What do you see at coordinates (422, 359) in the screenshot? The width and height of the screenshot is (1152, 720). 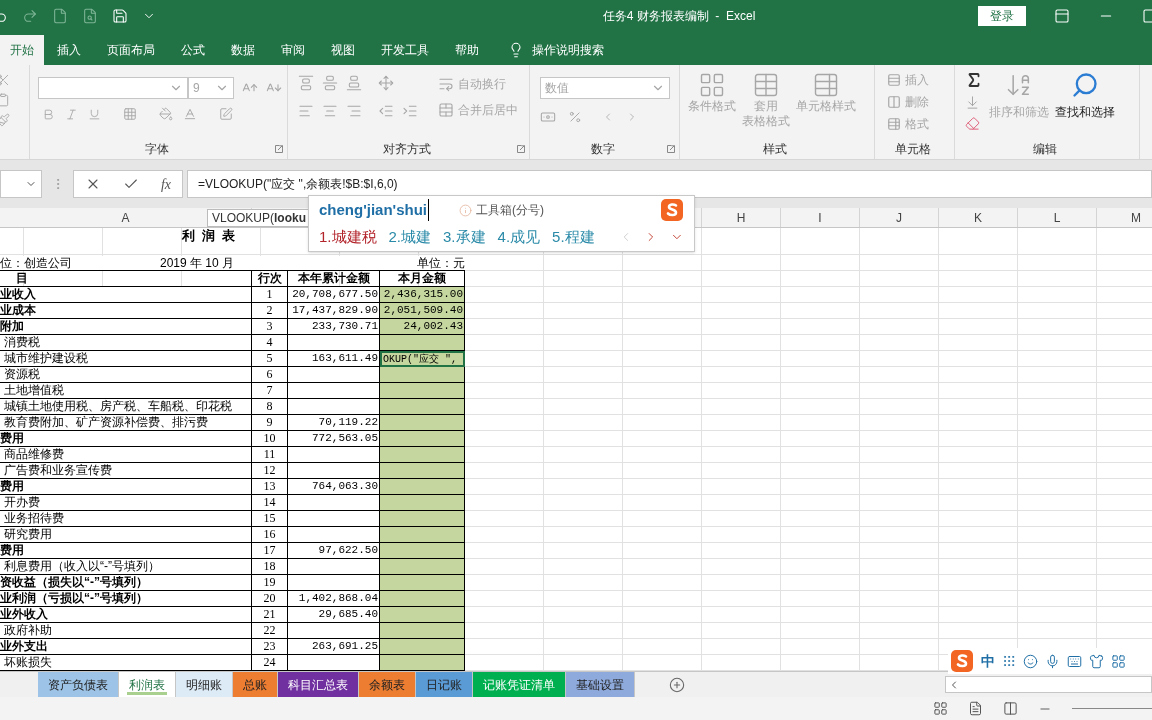 I see `table-cell: OKUP("应交 ",` at bounding box center [422, 359].